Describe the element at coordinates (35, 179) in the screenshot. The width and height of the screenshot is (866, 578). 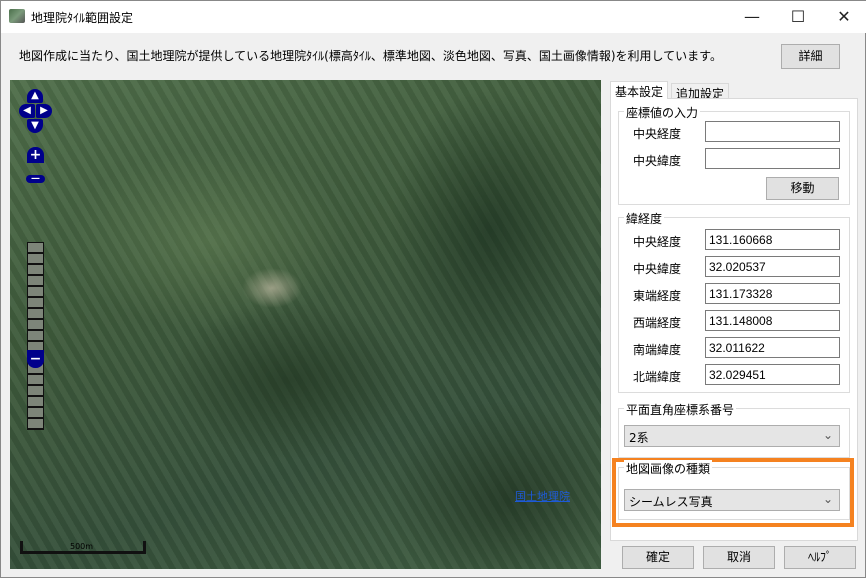
I see `zoom-slider-handle: —` at that location.